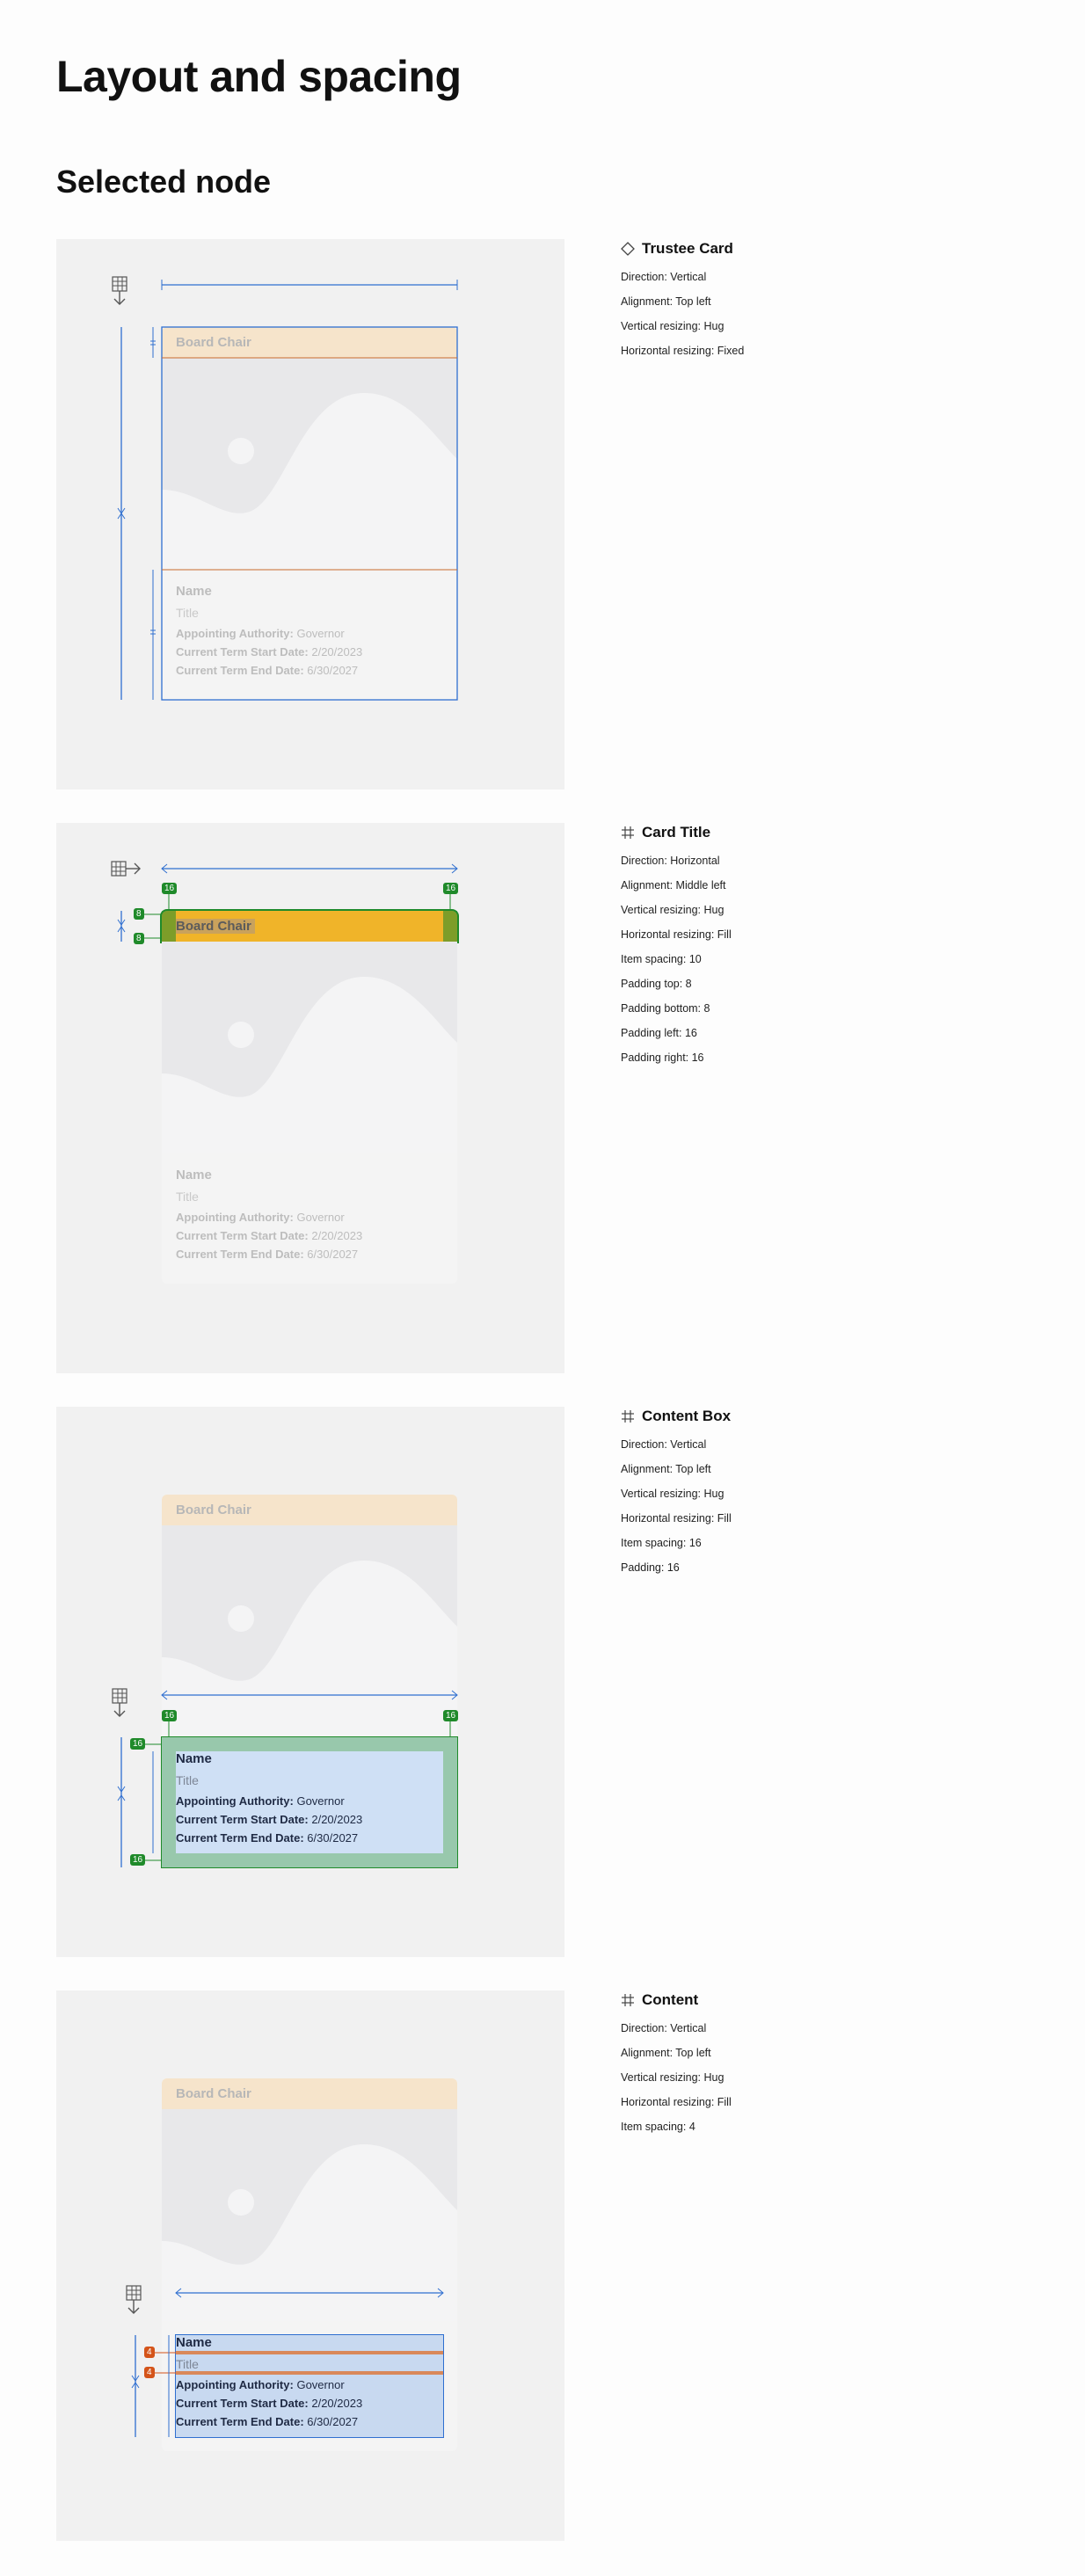  I want to click on node-prop: Padding: 16, so click(650, 1567).